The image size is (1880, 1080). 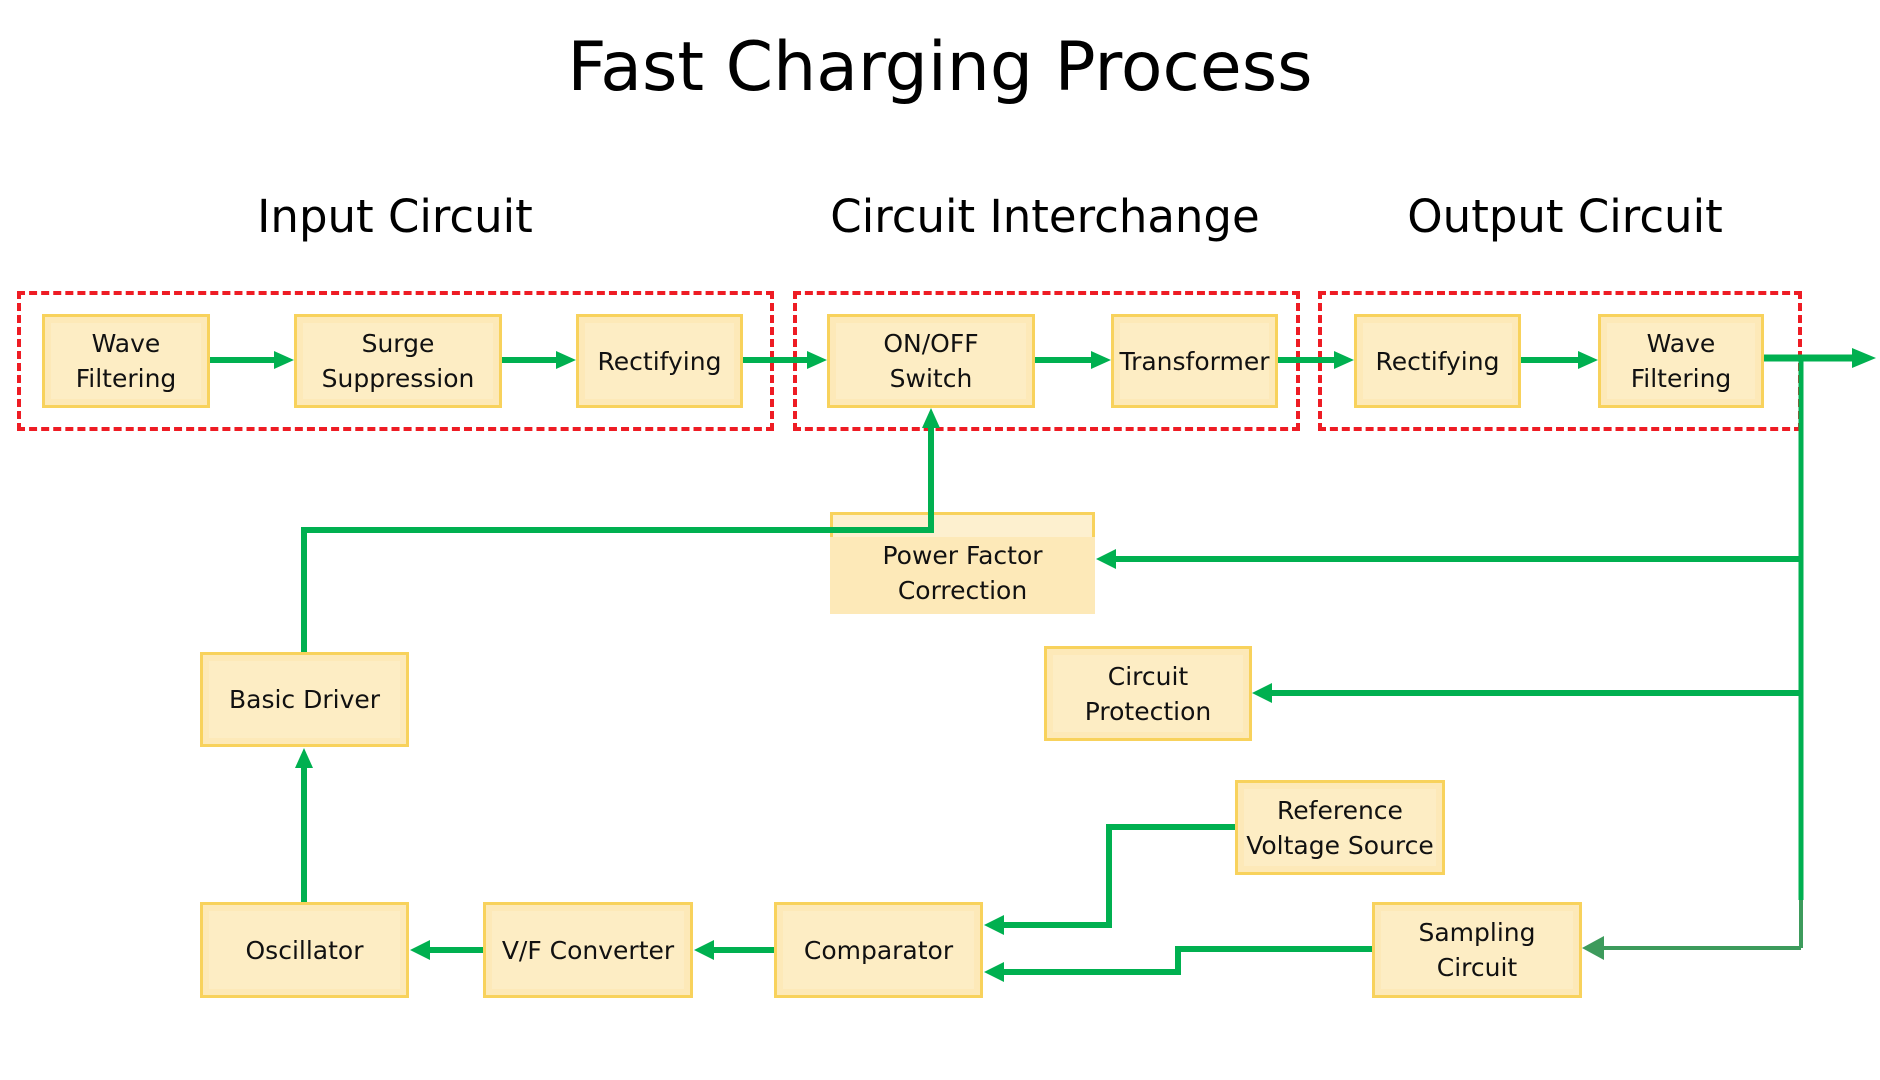 I want to click on block-transformer: Transformer, so click(x=1194, y=361).